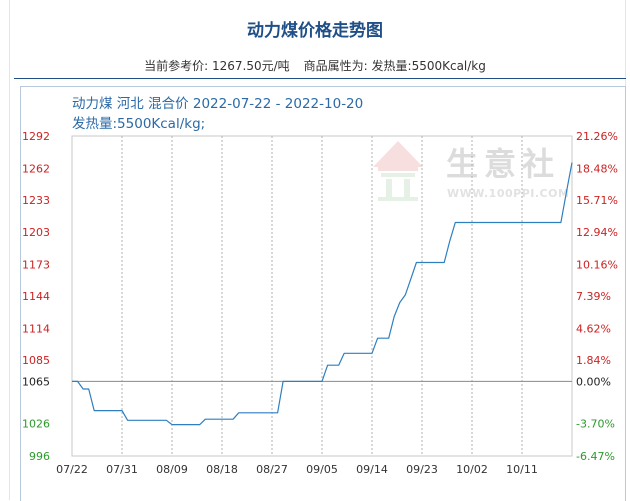  I want to click on x-tick-label: 10/11, so click(522, 469).